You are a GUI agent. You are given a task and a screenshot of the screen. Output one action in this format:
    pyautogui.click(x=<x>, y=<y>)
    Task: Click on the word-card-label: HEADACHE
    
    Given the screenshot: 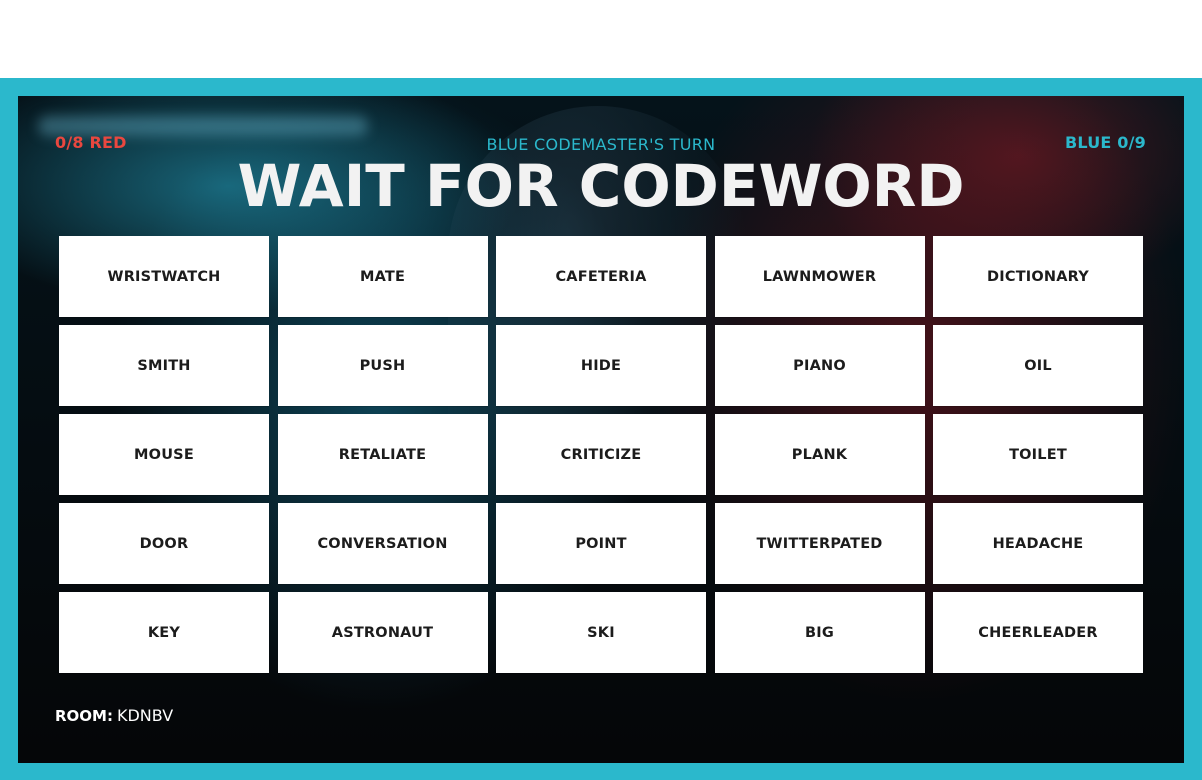 What is the action you would take?
    pyautogui.click(x=1038, y=543)
    